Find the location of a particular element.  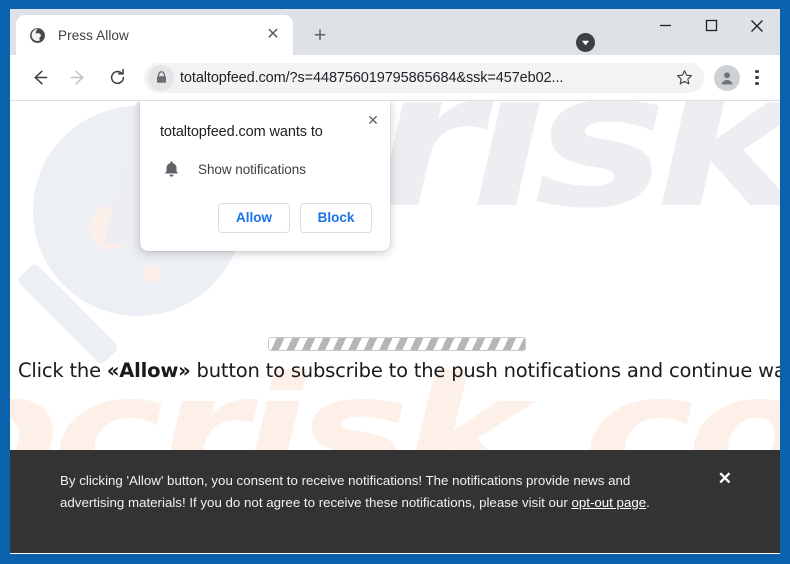

tab-close-icon: ✕ is located at coordinates (273, 35).